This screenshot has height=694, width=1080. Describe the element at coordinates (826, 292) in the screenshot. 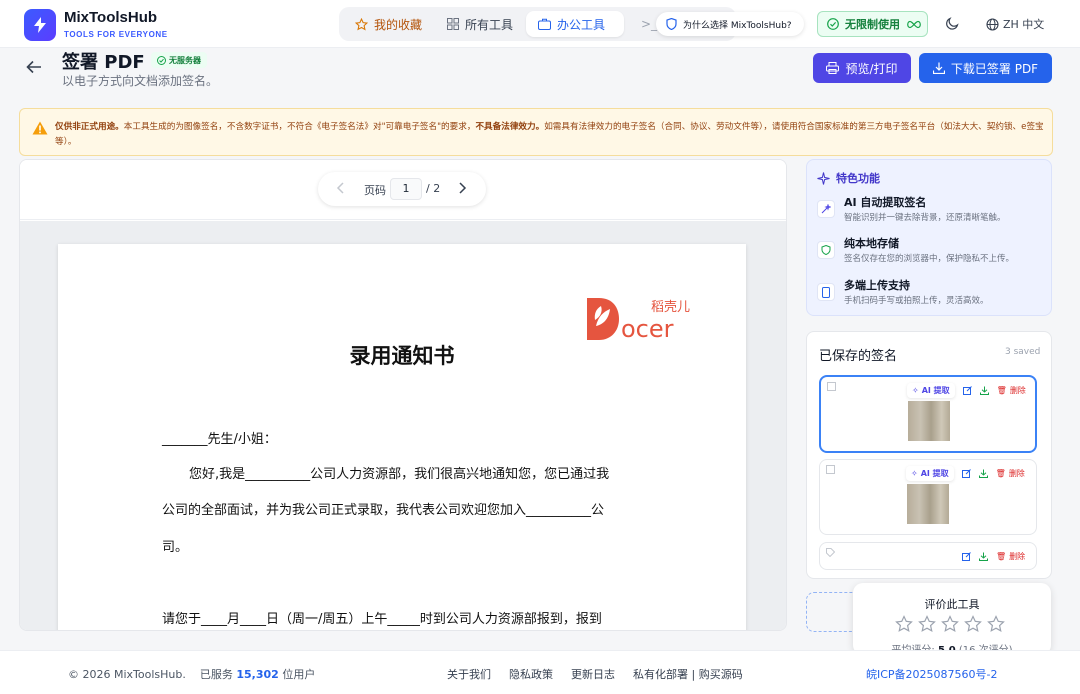

I see `phone-icon` at that location.